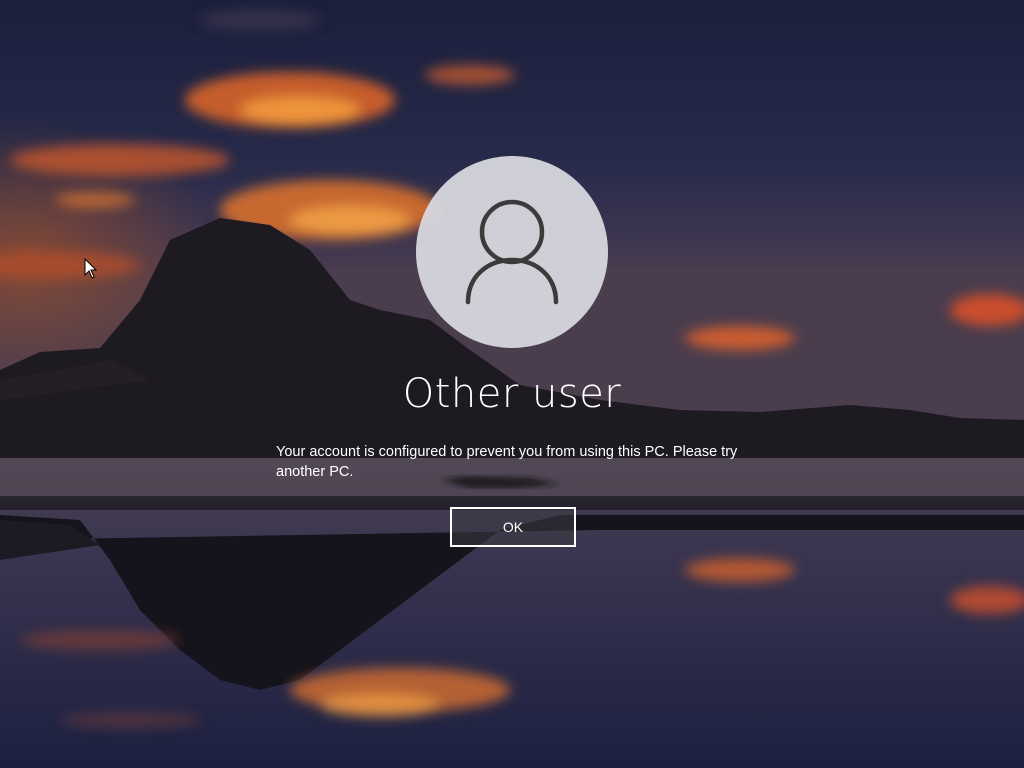  Describe the element at coordinates (512, 394) in the screenshot. I see `user-name: Other user` at that location.